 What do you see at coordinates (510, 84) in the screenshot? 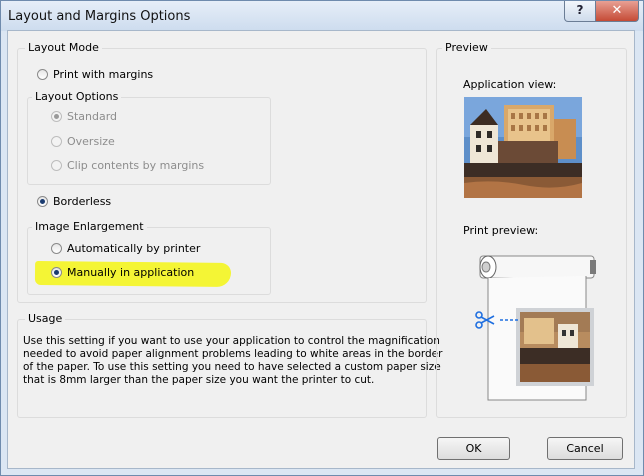
I see `application-view-label: Application view:` at bounding box center [510, 84].